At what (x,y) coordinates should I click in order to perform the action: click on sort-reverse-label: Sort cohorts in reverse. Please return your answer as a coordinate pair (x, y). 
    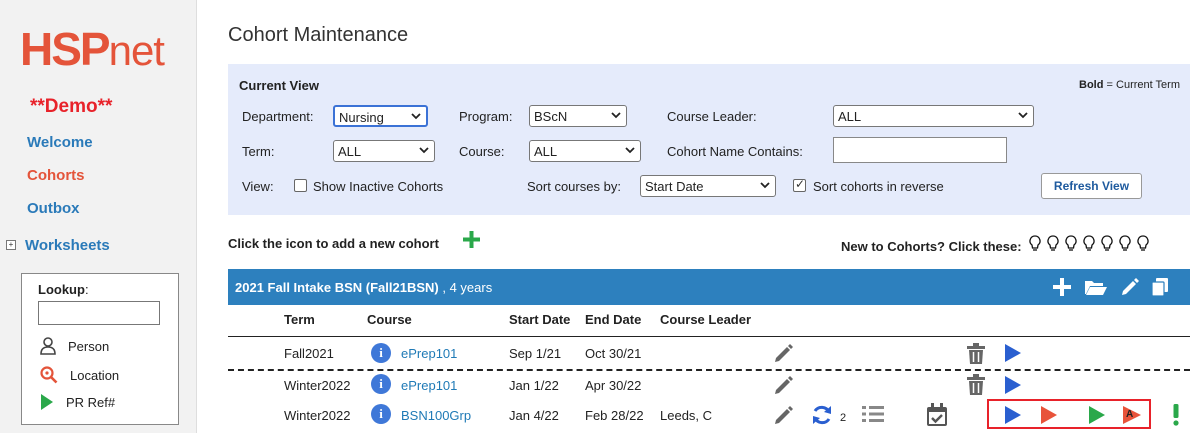
    Looking at the image, I should click on (878, 186).